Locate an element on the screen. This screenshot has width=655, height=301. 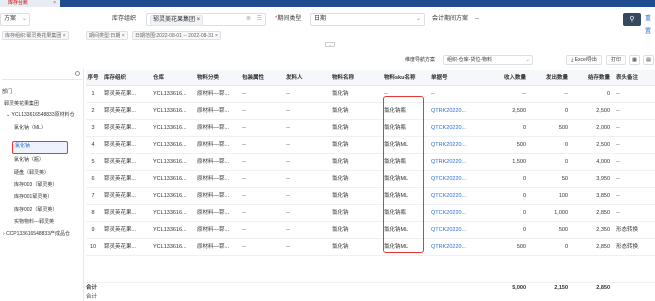
tree-item: 郓灵英花果集团 is located at coordinates (21, 104).